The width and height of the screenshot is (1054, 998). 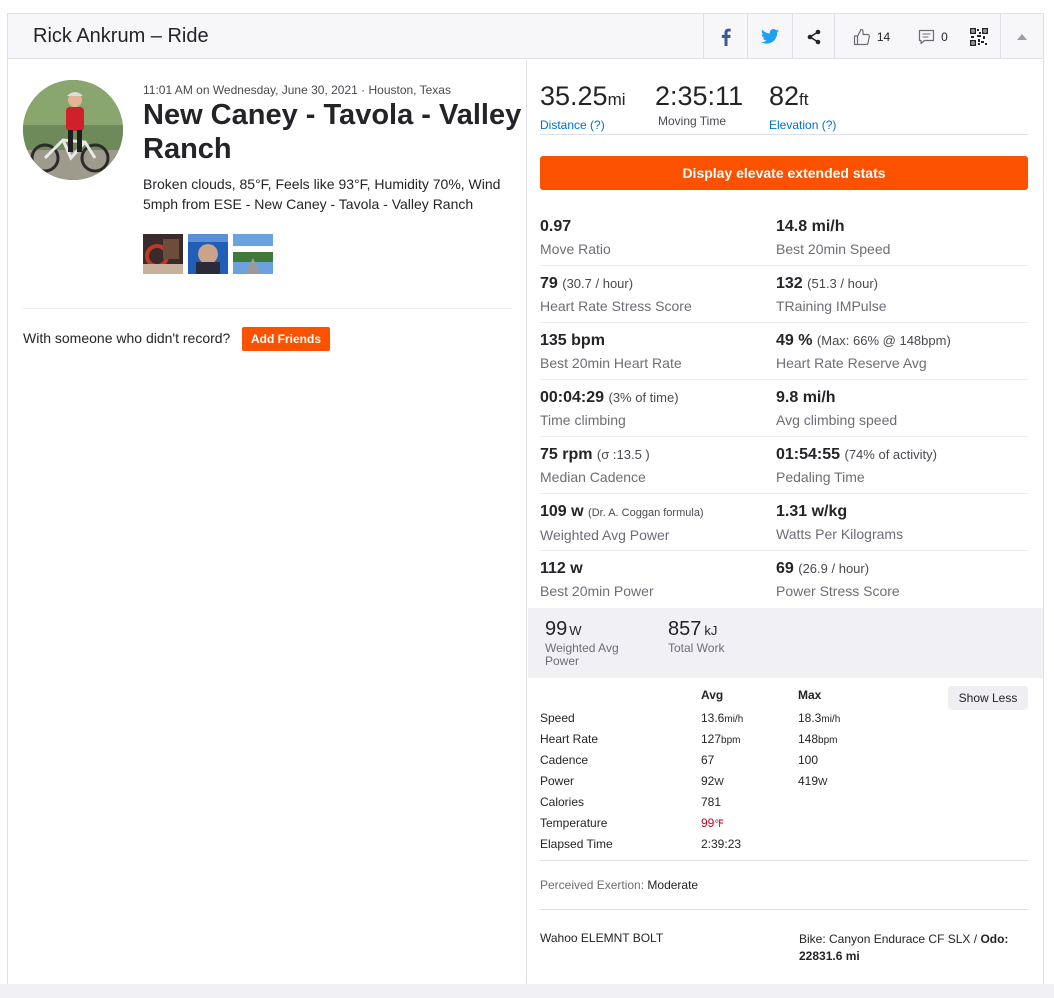 I want to click on stat-value-line: 01:54:55 (74% of activity), so click(x=894, y=455).